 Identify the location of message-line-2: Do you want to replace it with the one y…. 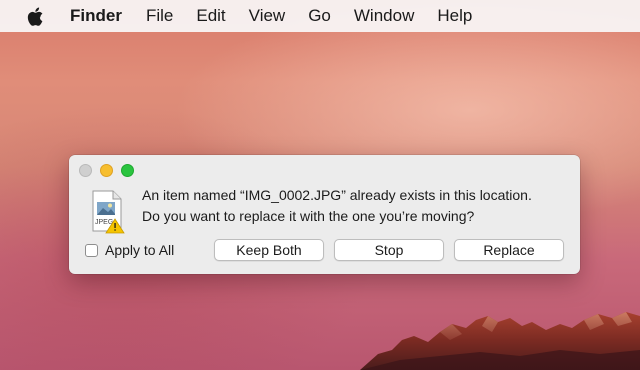
(308, 216).